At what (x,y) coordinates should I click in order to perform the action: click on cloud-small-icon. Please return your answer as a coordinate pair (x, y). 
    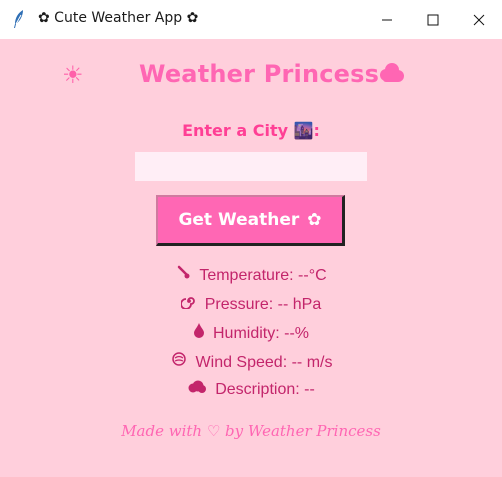
    Looking at the image, I should click on (197, 389).